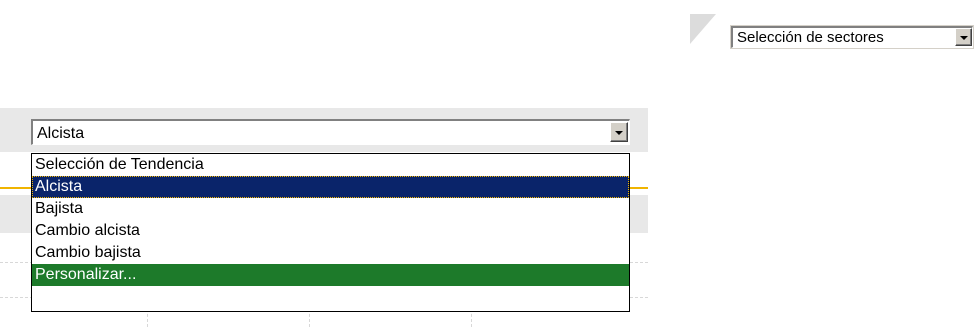 The width and height of the screenshot is (977, 327). Describe the element at coordinates (330, 209) in the screenshot. I see `trend-option-bajista: Bajista` at that location.